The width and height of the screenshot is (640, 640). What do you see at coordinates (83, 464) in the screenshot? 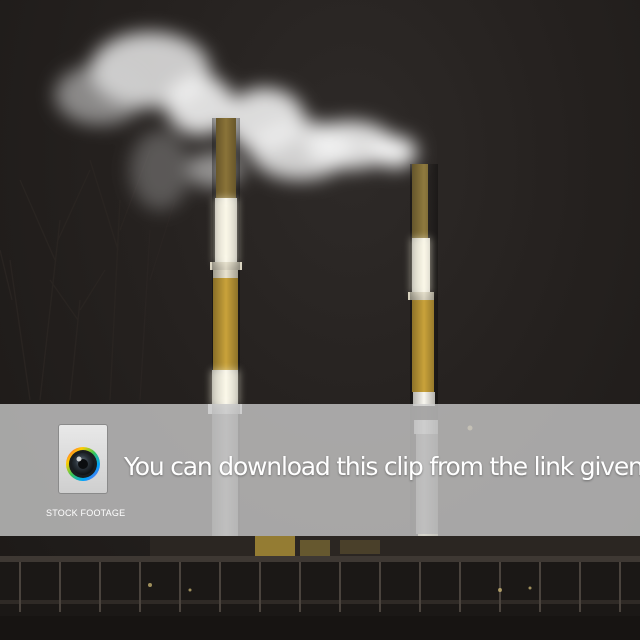
I see `camera-lens-icon` at bounding box center [83, 464].